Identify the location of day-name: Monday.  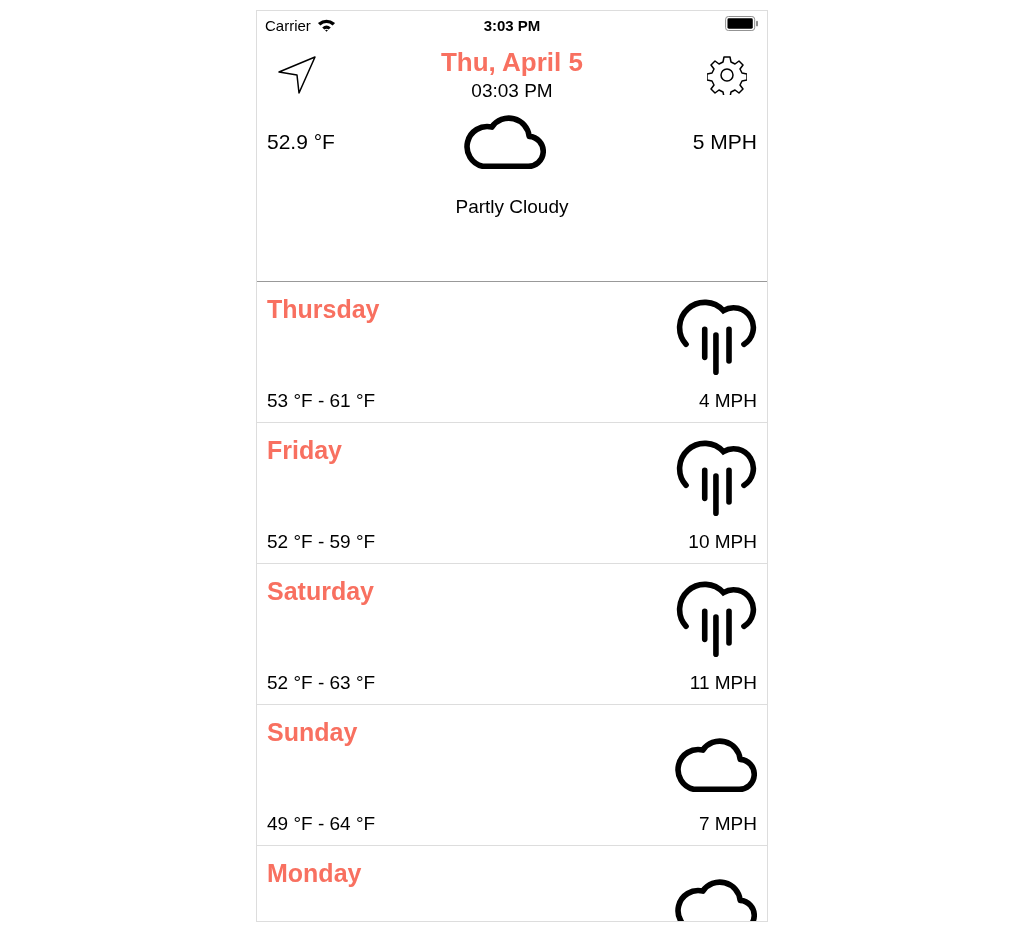
(314, 873).